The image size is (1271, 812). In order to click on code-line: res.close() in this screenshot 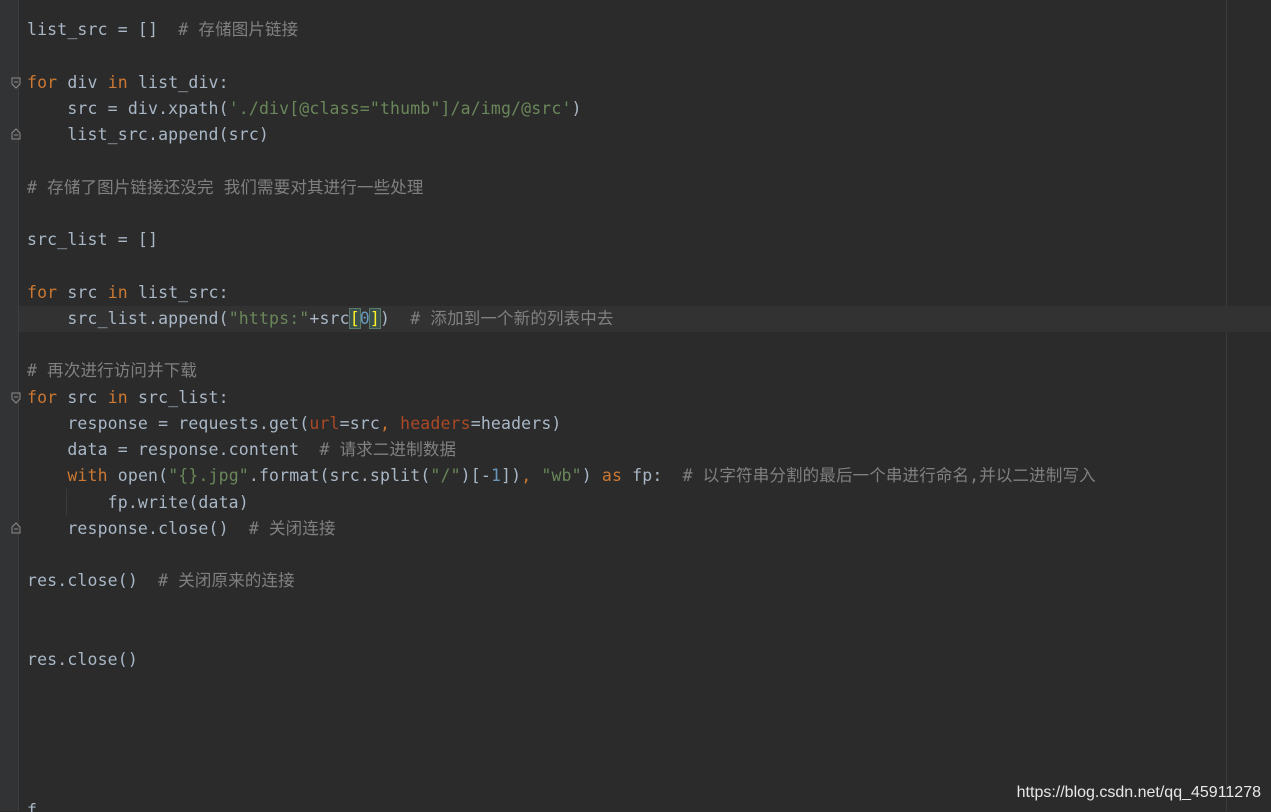, I will do `click(82, 660)`.